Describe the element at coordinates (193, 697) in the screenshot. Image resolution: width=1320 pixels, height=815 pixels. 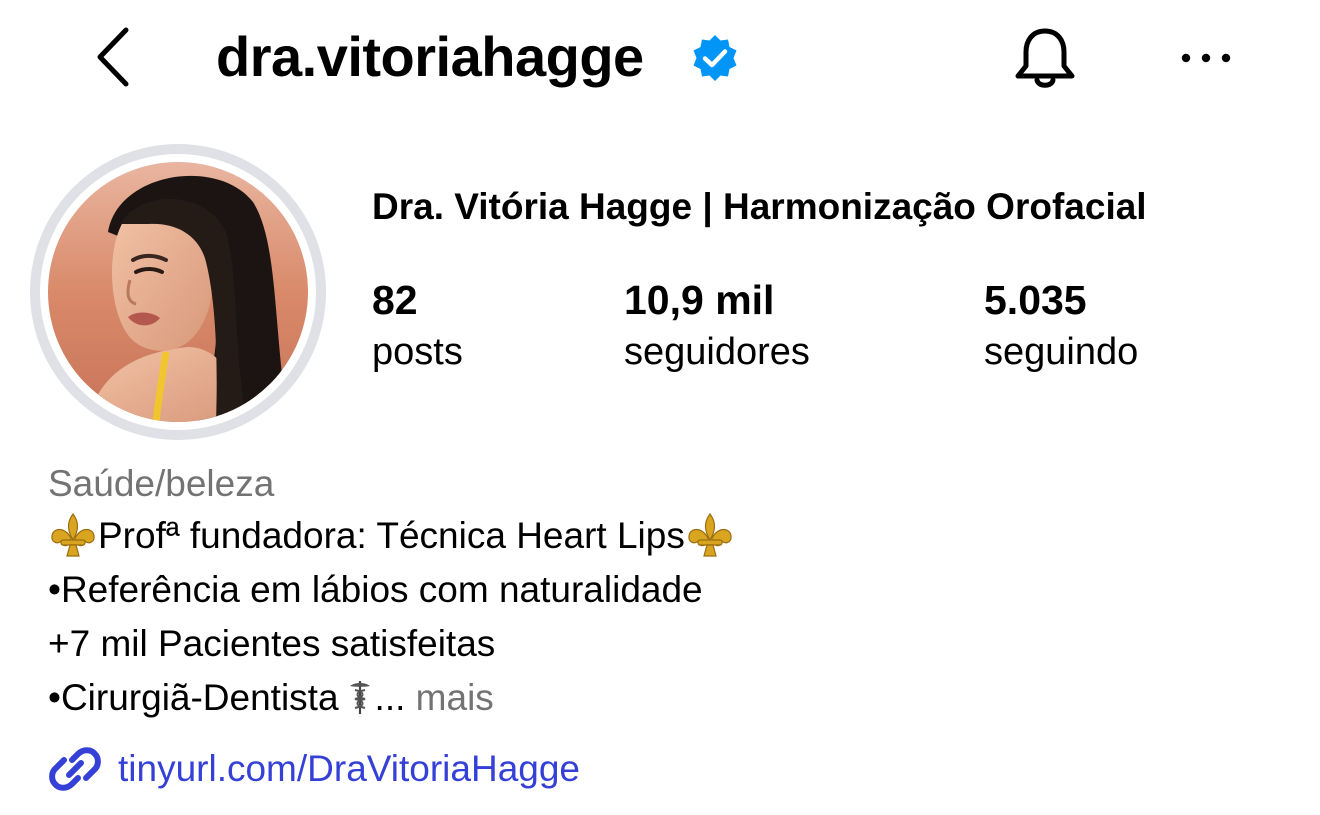
I see `bio-line-4: •Cirurgiã-Dentista` at that location.